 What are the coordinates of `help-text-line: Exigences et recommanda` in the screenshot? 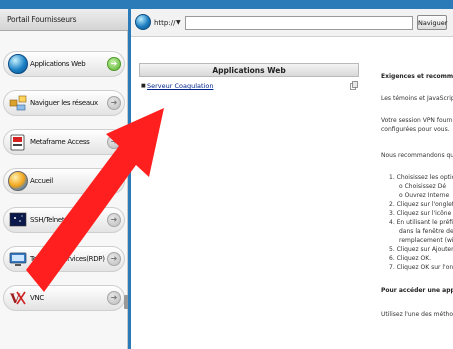 It's located at (417, 76).